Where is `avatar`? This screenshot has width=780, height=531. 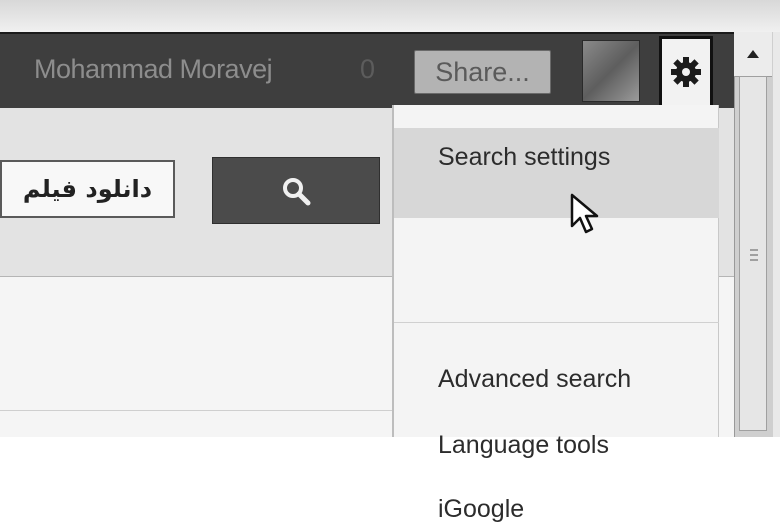
avatar is located at coordinates (611, 71).